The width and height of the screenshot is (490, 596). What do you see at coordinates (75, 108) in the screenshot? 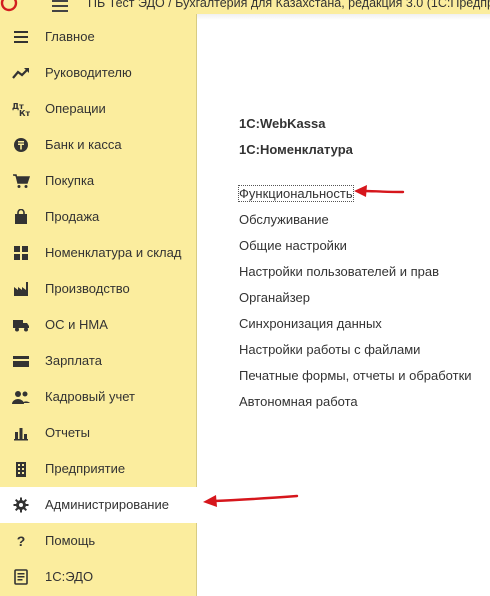
I see `sidebar-item-label: Операции` at bounding box center [75, 108].